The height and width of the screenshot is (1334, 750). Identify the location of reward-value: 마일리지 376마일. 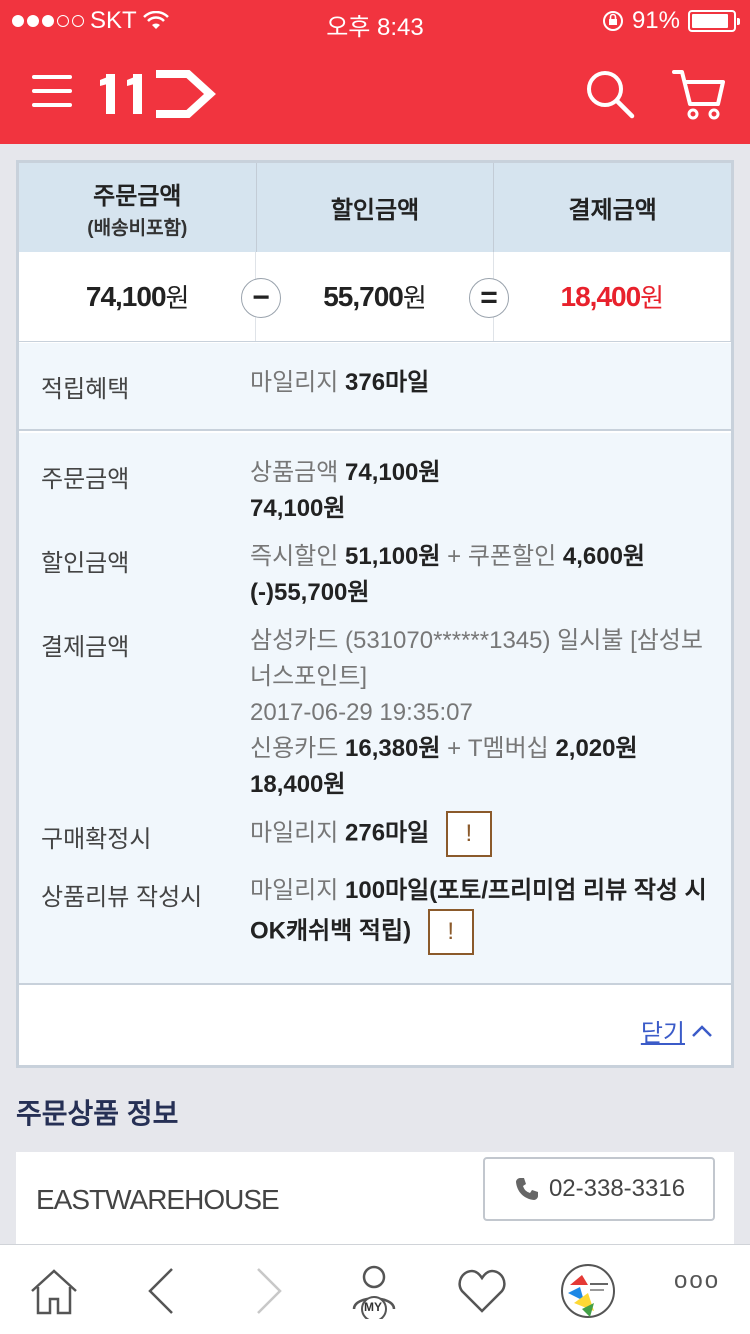
(485, 383).